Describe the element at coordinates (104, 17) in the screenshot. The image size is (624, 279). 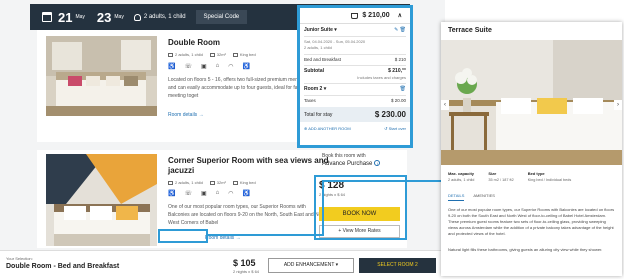
I see `checkout-day: 23` at that location.